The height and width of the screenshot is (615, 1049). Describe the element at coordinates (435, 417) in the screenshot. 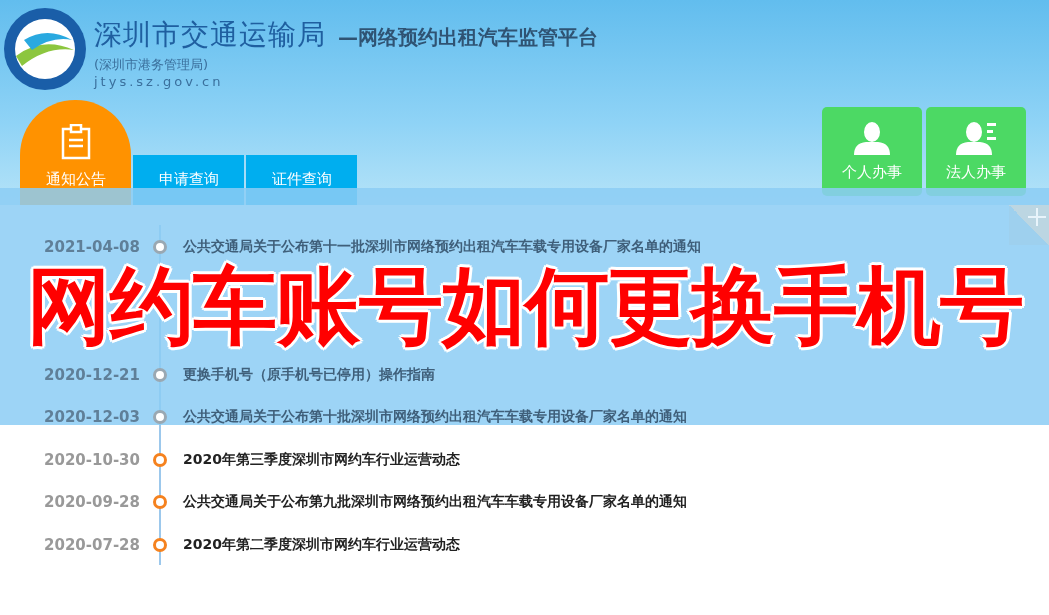

I see `notice-link: 公共交通局关于公布第十批深圳市网络预约出租汽车车载专用设备厂家名单的通知` at that location.